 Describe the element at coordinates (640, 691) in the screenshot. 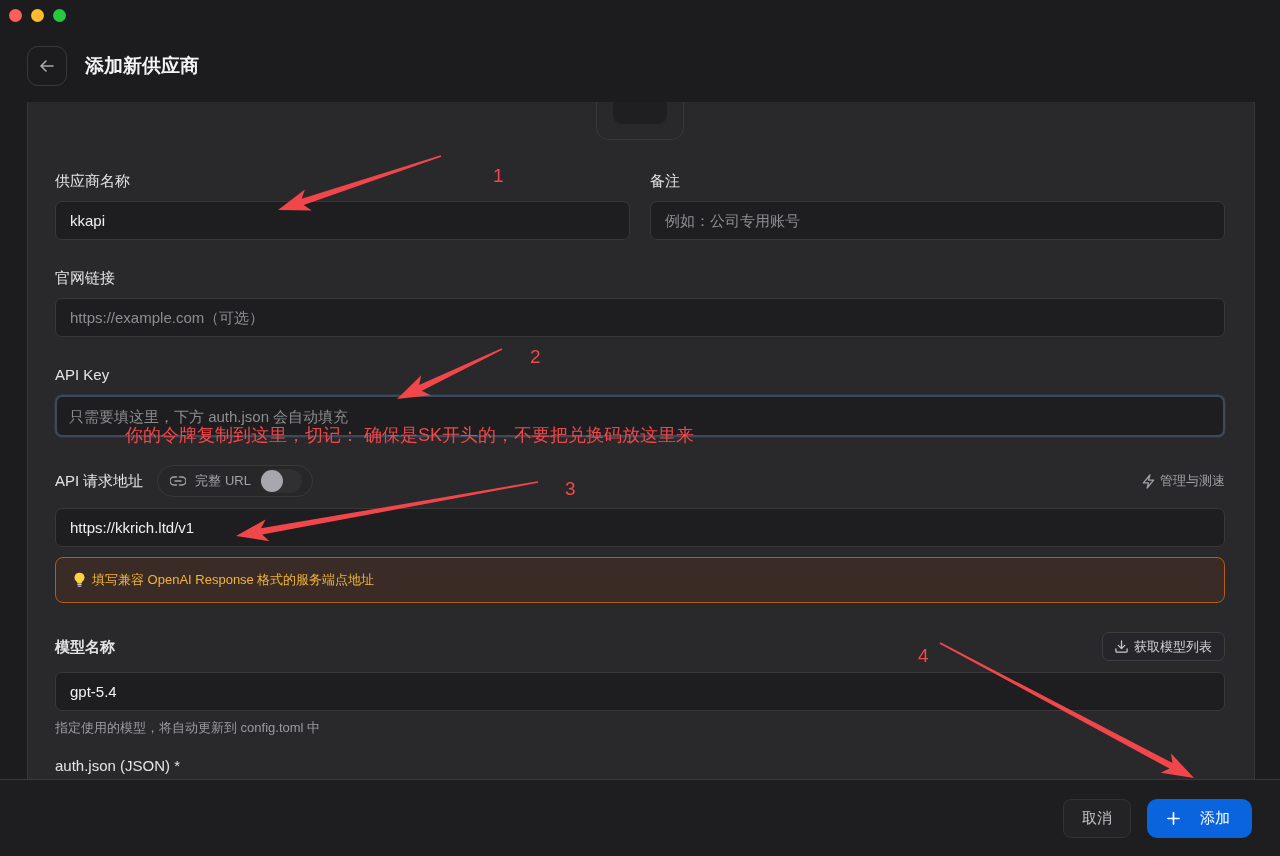

I see `text-field: gpt-5.4` at that location.